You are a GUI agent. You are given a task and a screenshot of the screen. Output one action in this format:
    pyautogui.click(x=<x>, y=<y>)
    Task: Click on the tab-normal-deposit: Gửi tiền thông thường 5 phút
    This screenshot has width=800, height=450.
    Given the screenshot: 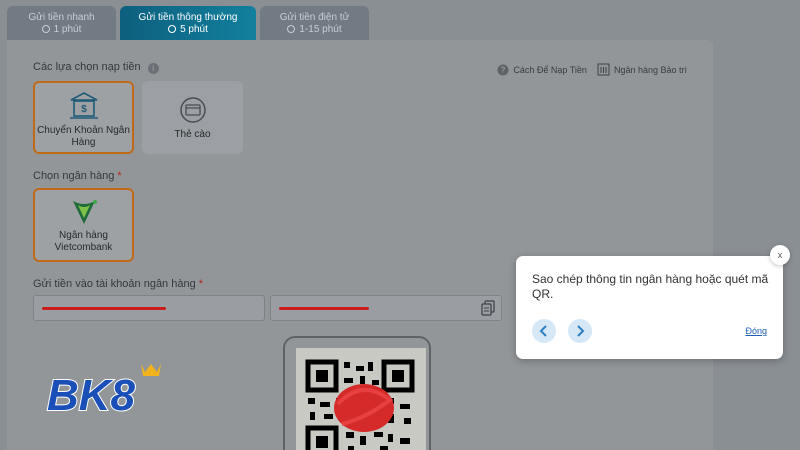 What is the action you would take?
    pyautogui.click(x=188, y=23)
    